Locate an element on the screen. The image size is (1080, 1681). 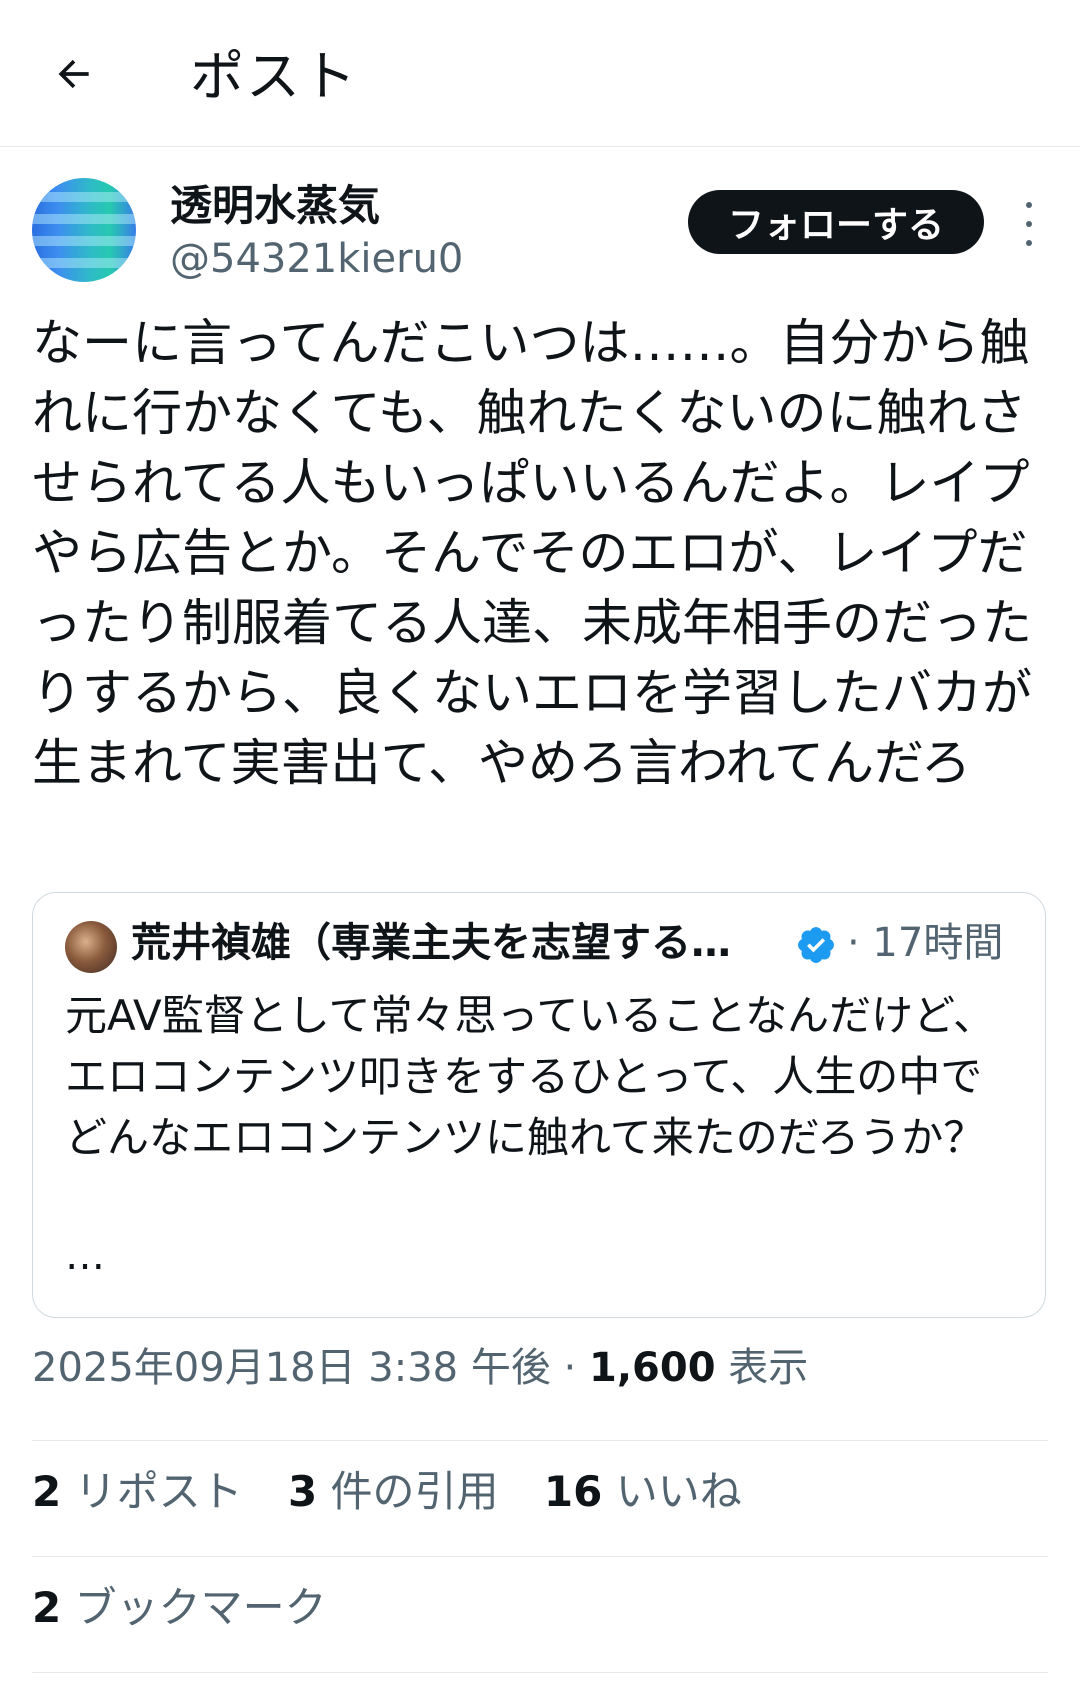
views-label: 表示 is located at coordinates (762, 1368).